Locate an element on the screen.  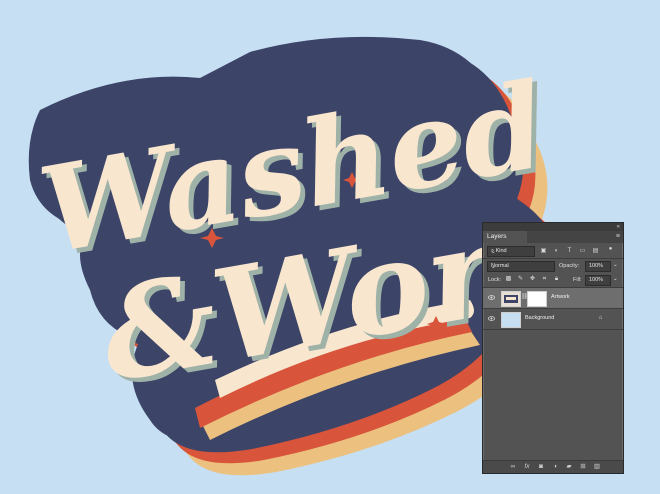
blend-row: Normal ⌄ Opacity: 100% ⌄ is located at coordinates (553, 266).